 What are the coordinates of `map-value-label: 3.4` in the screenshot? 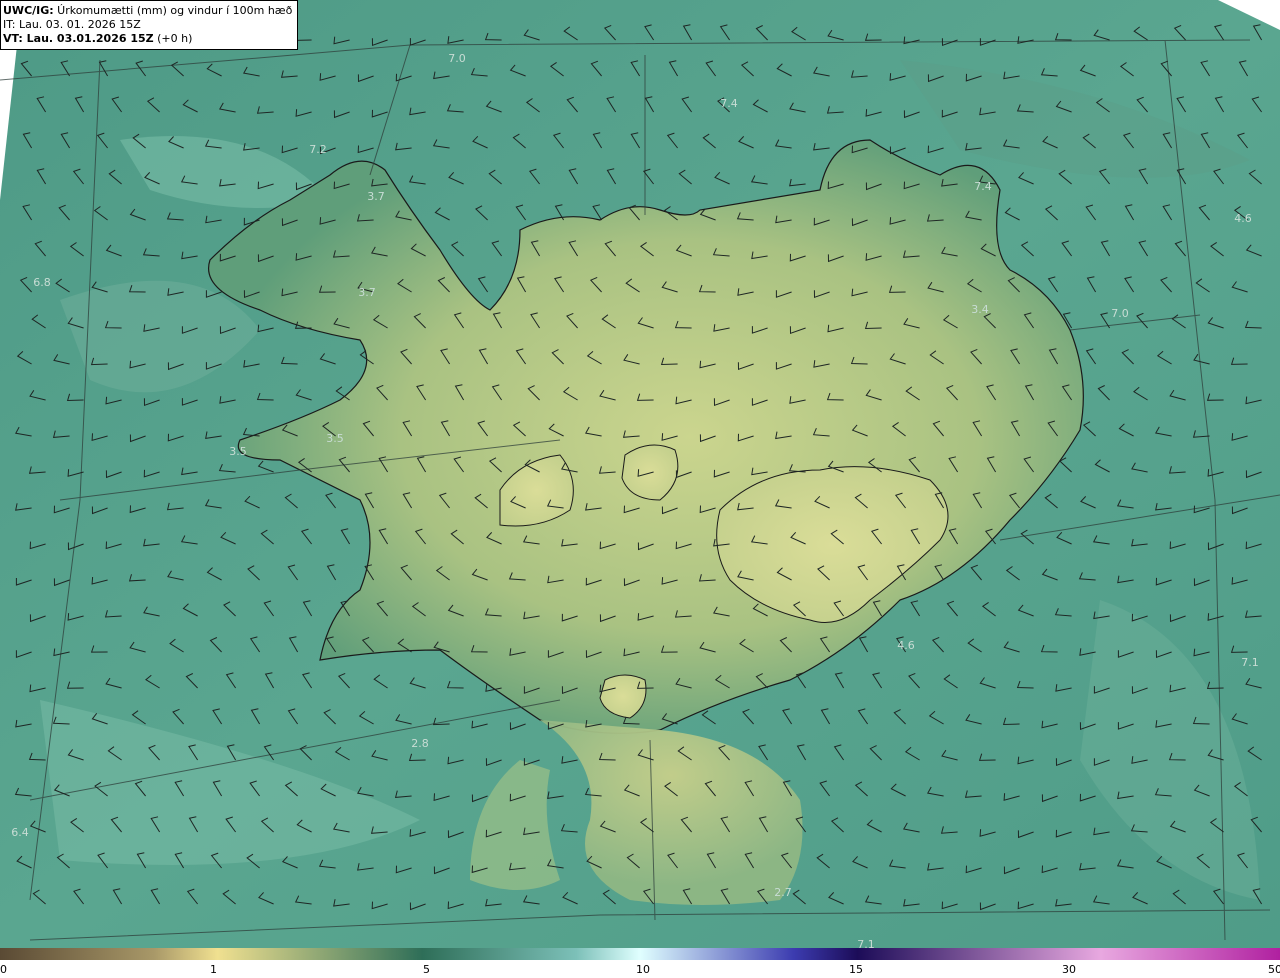 It's located at (980, 309).